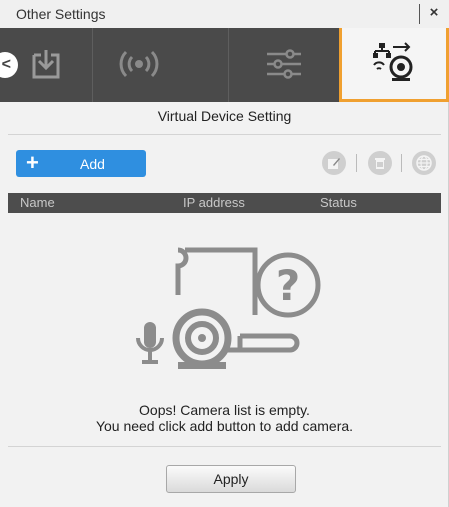 The image size is (449, 507). I want to click on tab-broadcast, so click(139, 65).